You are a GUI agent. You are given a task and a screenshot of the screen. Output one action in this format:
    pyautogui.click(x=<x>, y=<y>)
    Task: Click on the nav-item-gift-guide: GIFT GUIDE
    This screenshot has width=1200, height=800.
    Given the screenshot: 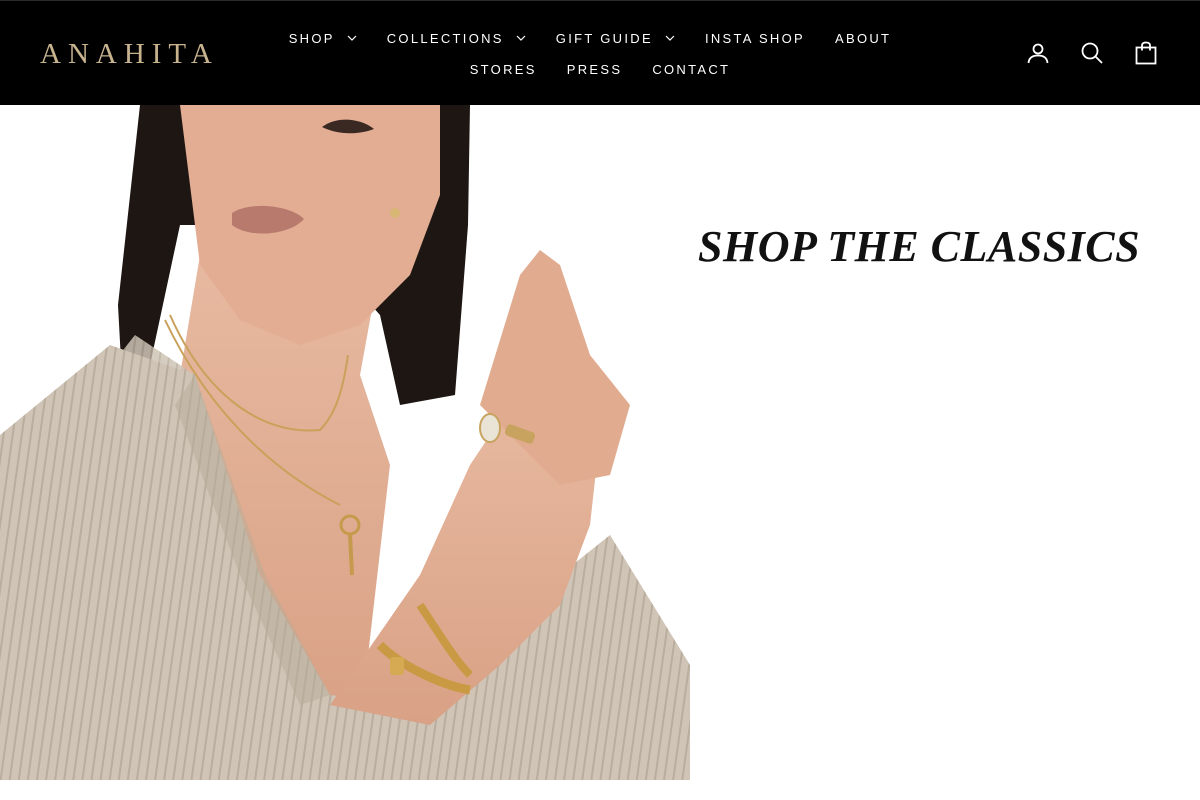 What is the action you would take?
    pyautogui.click(x=615, y=38)
    